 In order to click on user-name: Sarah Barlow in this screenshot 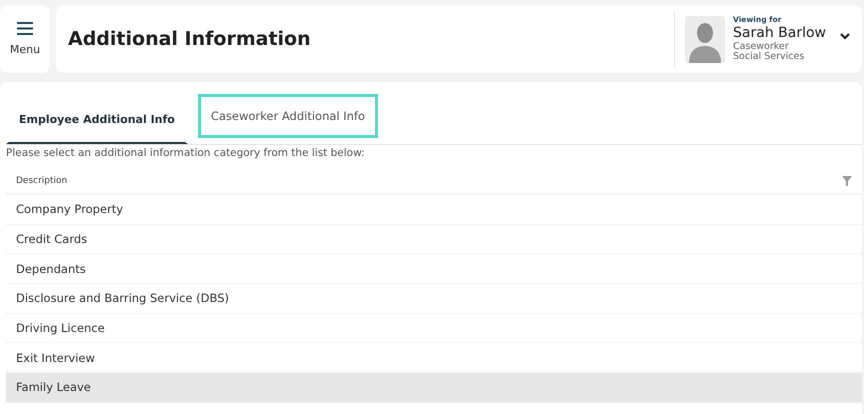, I will do `click(779, 33)`.